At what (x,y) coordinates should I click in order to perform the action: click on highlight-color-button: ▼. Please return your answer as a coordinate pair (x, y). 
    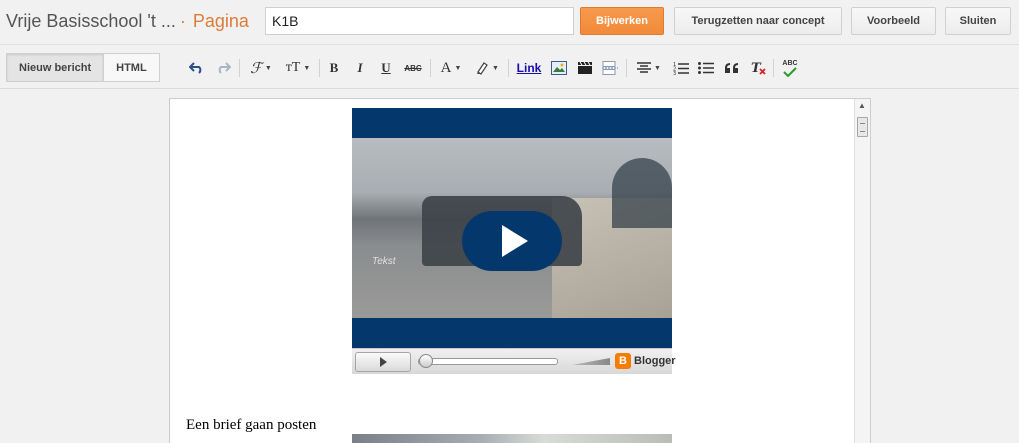
    Looking at the image, I should click on (487, 68).